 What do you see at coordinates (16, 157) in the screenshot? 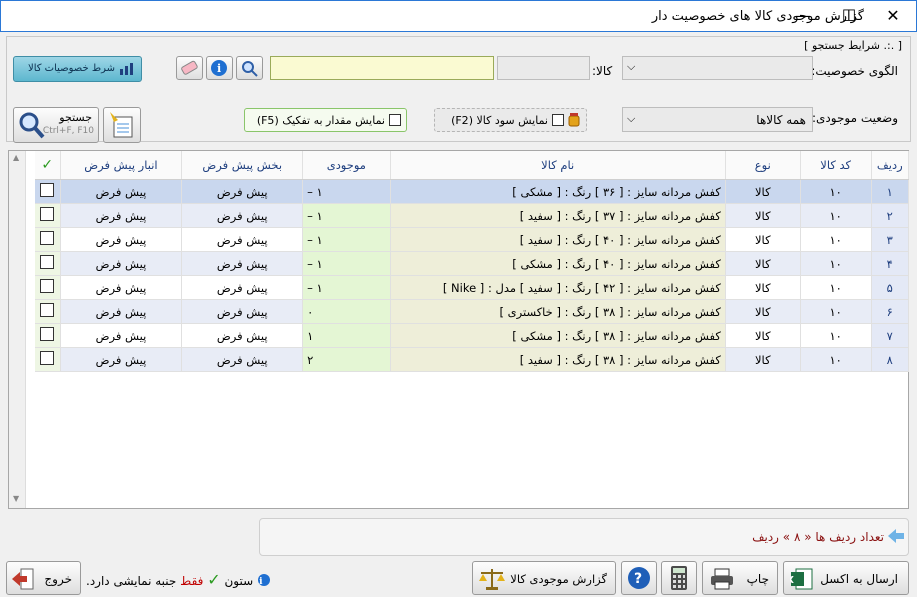
I see `scroll-up-icon: ▲` at bounding box center [16, 157].